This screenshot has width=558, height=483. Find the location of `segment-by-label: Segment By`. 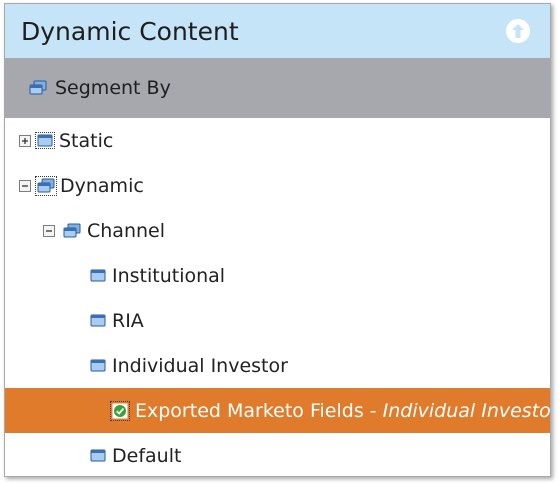

segment-by-label: Segment By is located at coordinates (113, 88).